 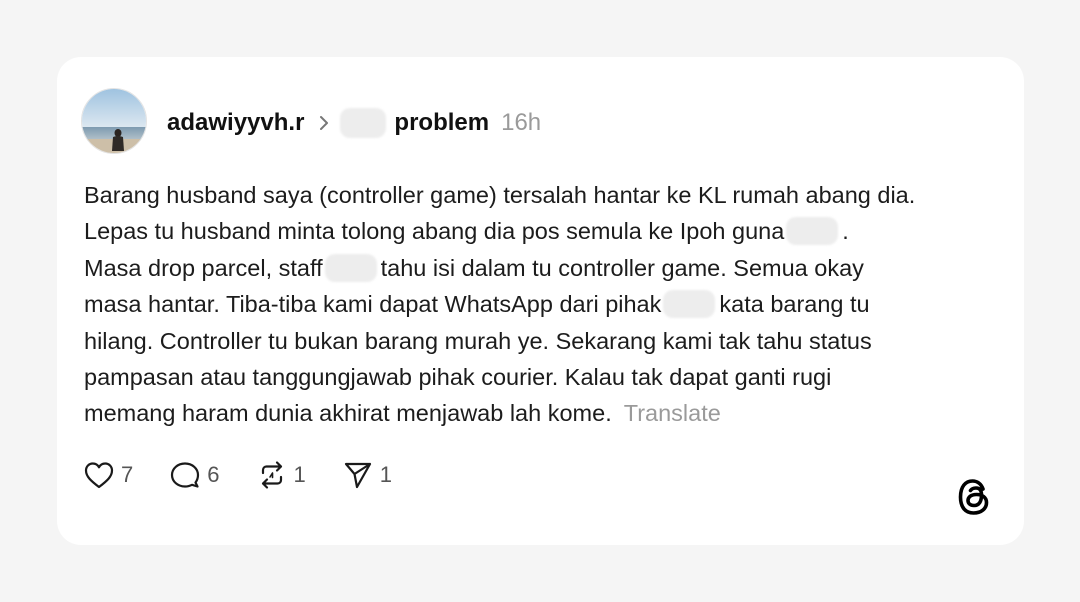 What do you see at coordinates (127, 474) in the screenshot?
I see `like-count: 7` at bounding box center [127, 474].